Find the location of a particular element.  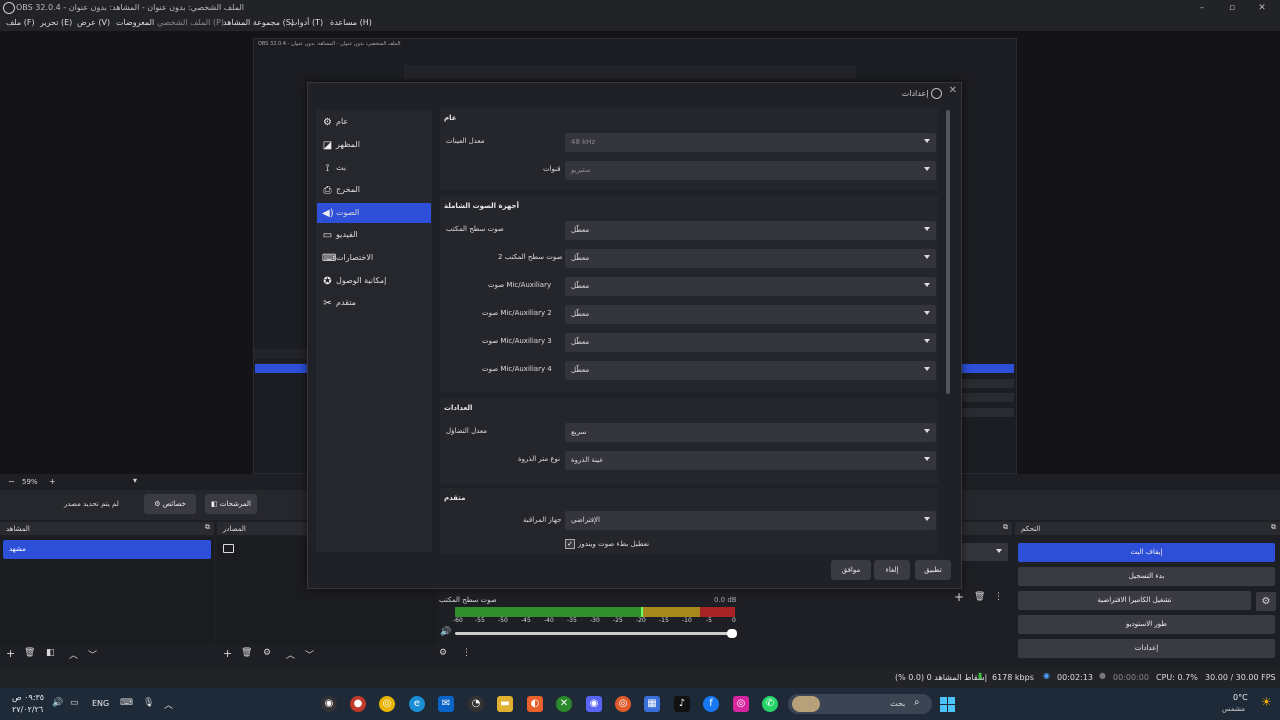

windows-start-icon is located at coordinates (948, 705).